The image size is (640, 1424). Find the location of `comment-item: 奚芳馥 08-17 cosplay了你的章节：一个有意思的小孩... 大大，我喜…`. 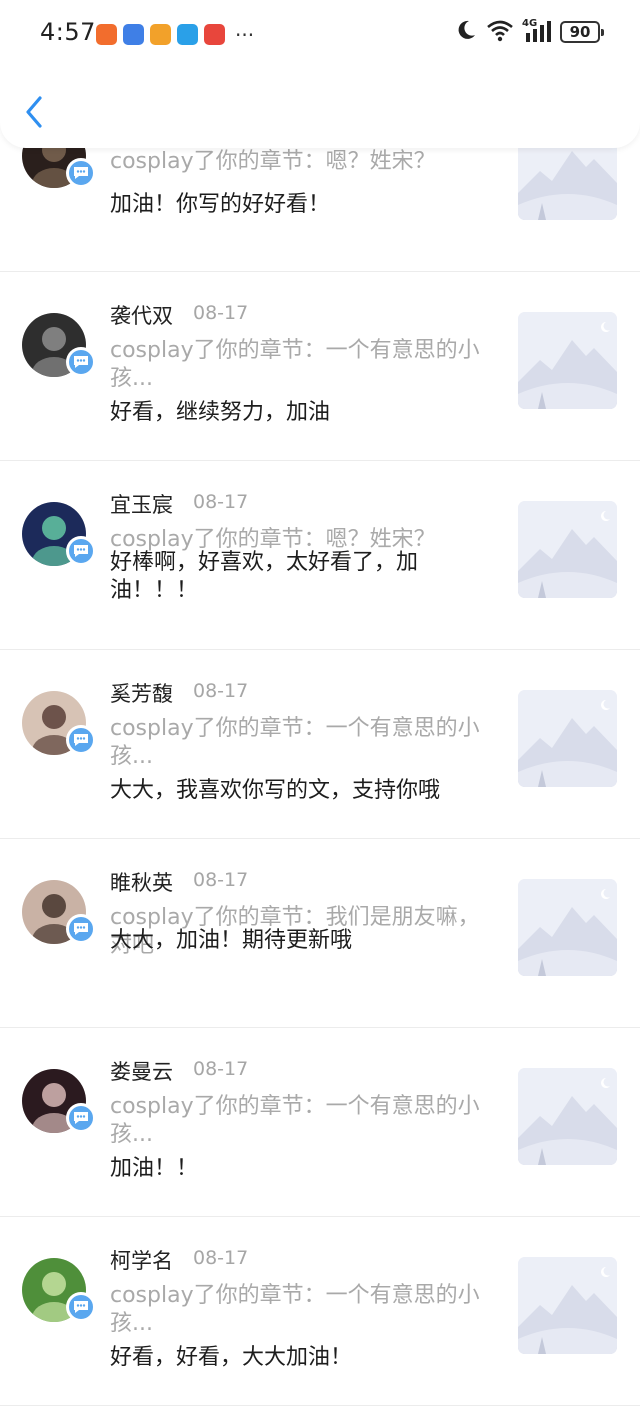

comment-item: 奚芳馥 08-17 cosplay了你的章节：一个有意思的小孩... 大大，我喜… is located at coordinates (320, 744).